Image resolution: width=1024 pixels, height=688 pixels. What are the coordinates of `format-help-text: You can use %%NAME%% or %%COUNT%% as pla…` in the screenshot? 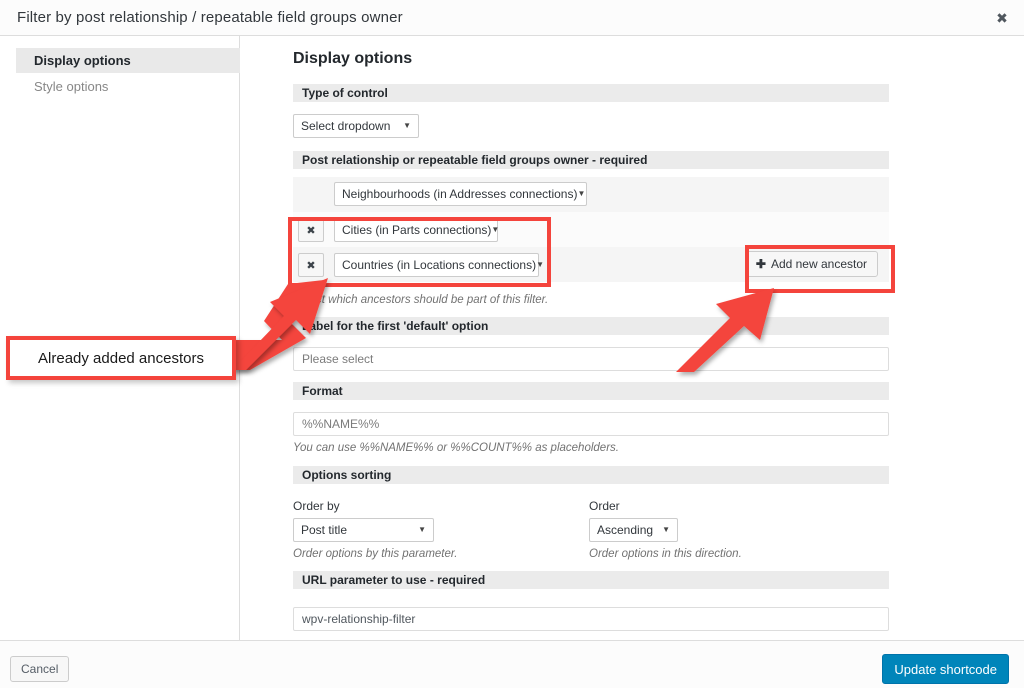 It's located at (456, 448).